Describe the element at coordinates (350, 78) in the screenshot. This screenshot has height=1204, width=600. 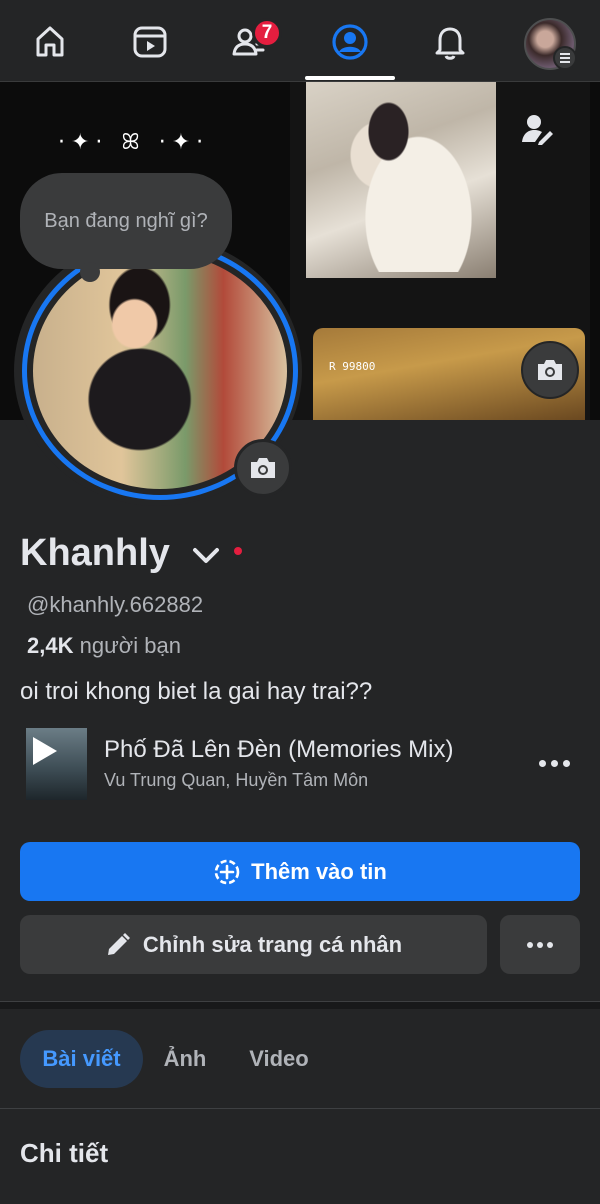
I see `active-tab-indicator` at that location.